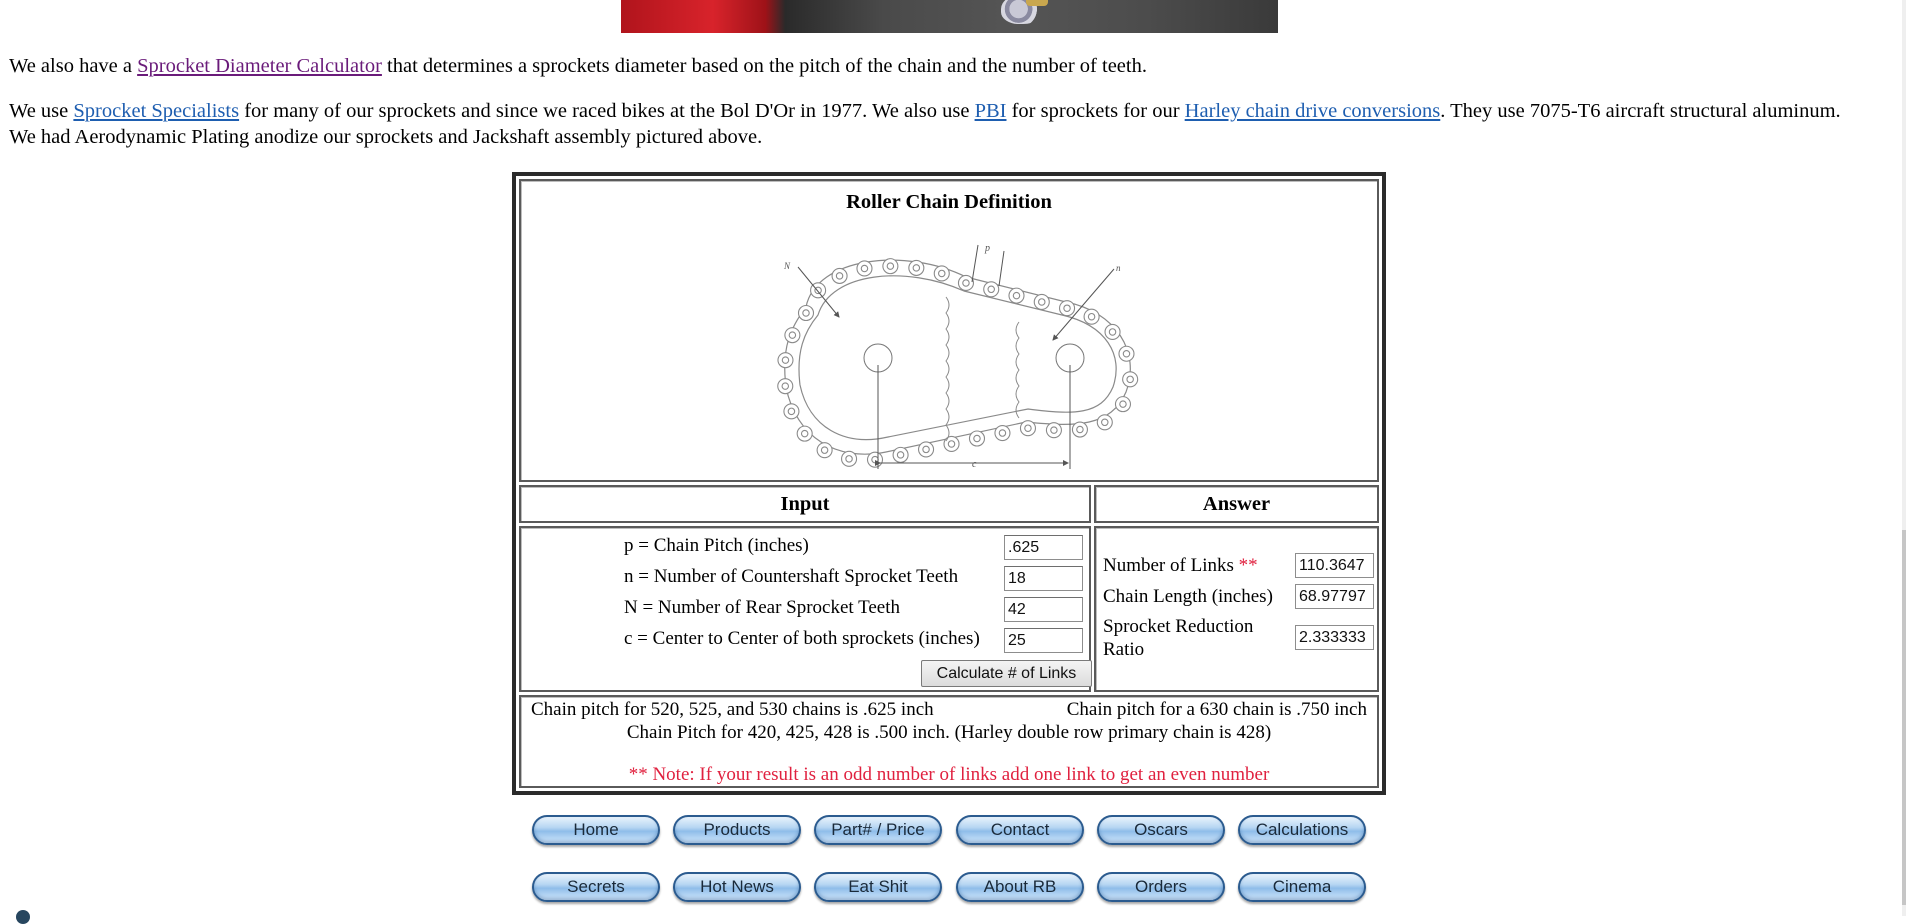 The image size is (1906, 924). Describe the element at coordinates (949, 202) in the screenshot. I see `calculator-title: Roller Chain Definition` at that location.